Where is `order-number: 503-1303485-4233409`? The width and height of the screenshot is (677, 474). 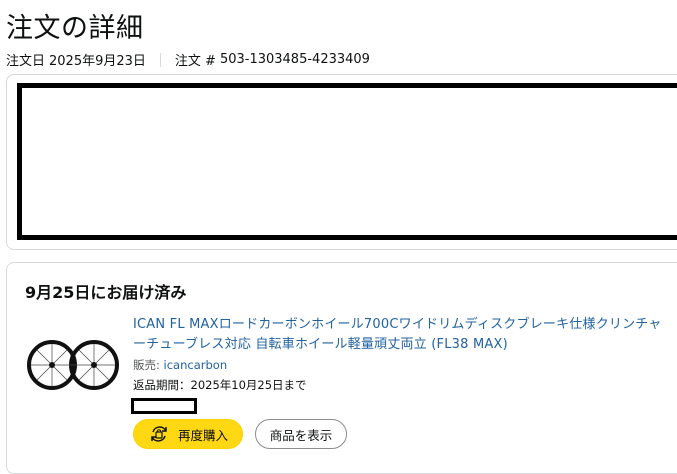
order-number: 503-1303485-4233409 is located at coordinates (294, 59).